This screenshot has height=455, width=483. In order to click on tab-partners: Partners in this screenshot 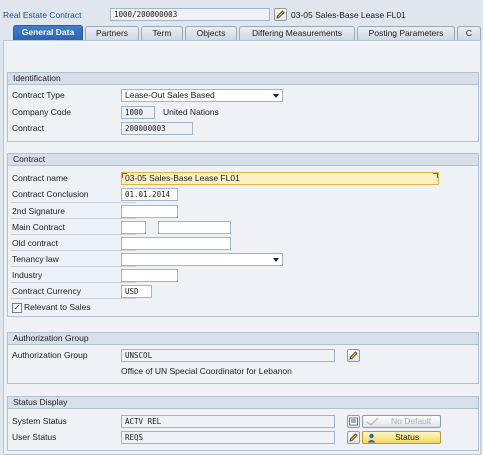, I will do `click(112, 33)`.